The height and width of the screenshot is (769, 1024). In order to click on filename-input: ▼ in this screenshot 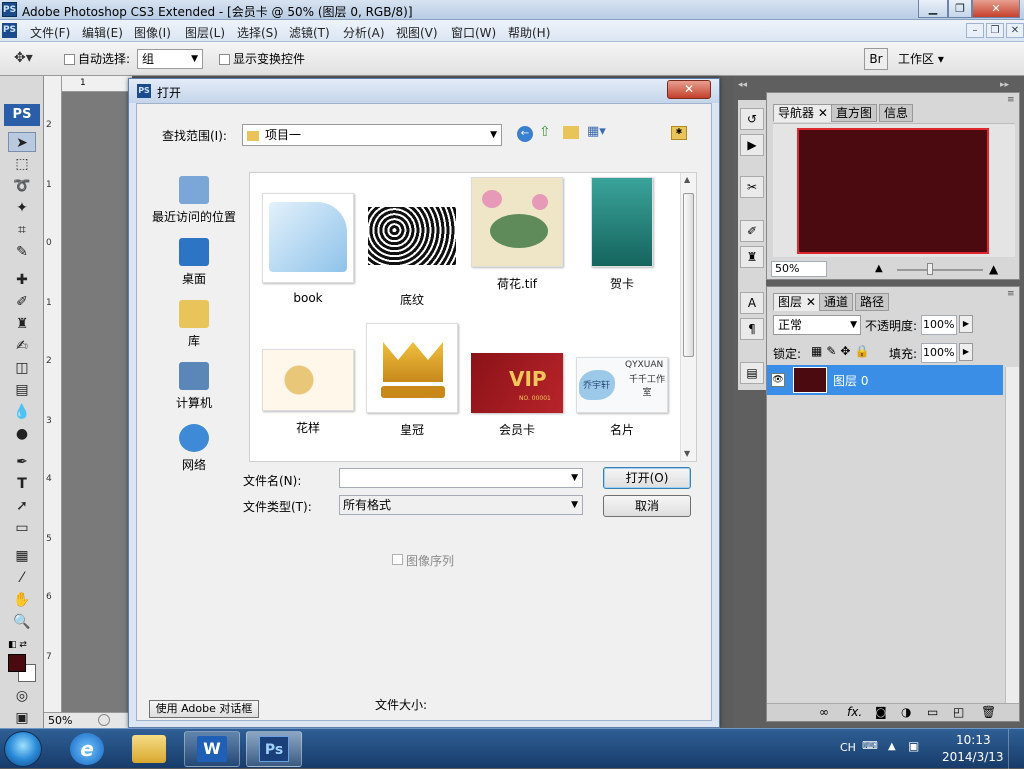, I will do `click(461, 478)`.